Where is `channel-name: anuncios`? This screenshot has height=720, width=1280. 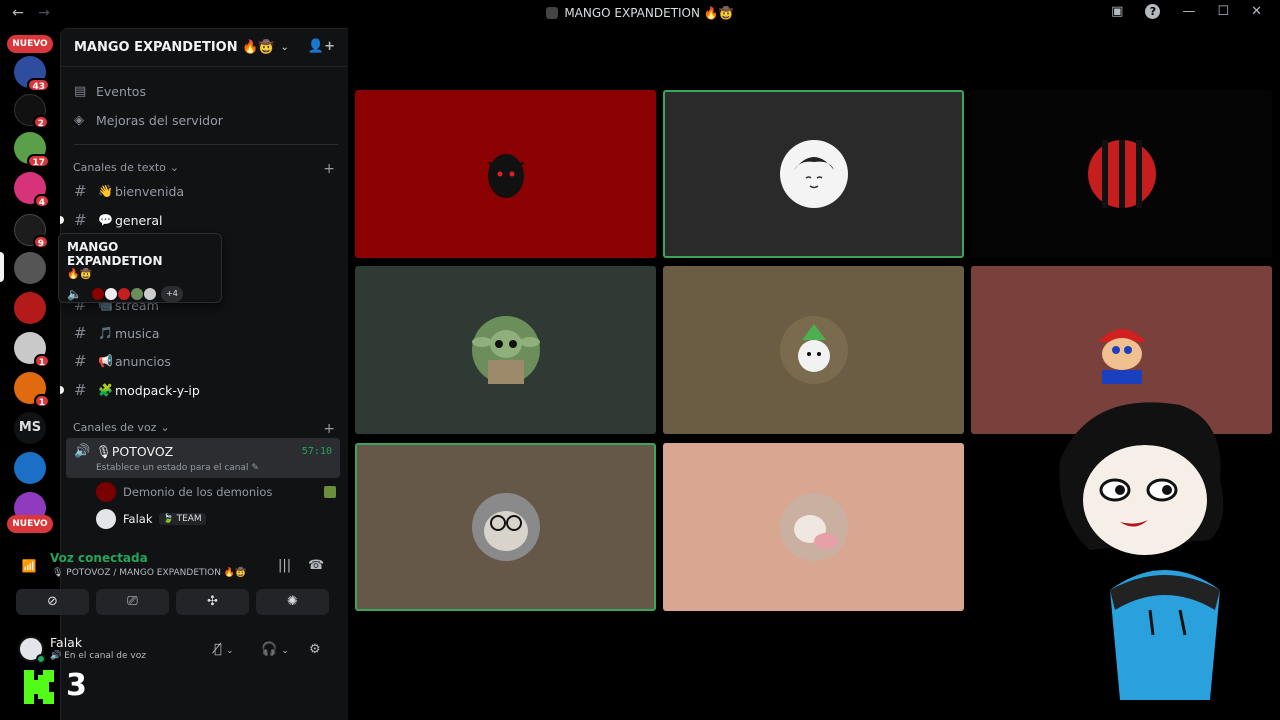
channel-name: anuncios is located at coordinates (142, 361).